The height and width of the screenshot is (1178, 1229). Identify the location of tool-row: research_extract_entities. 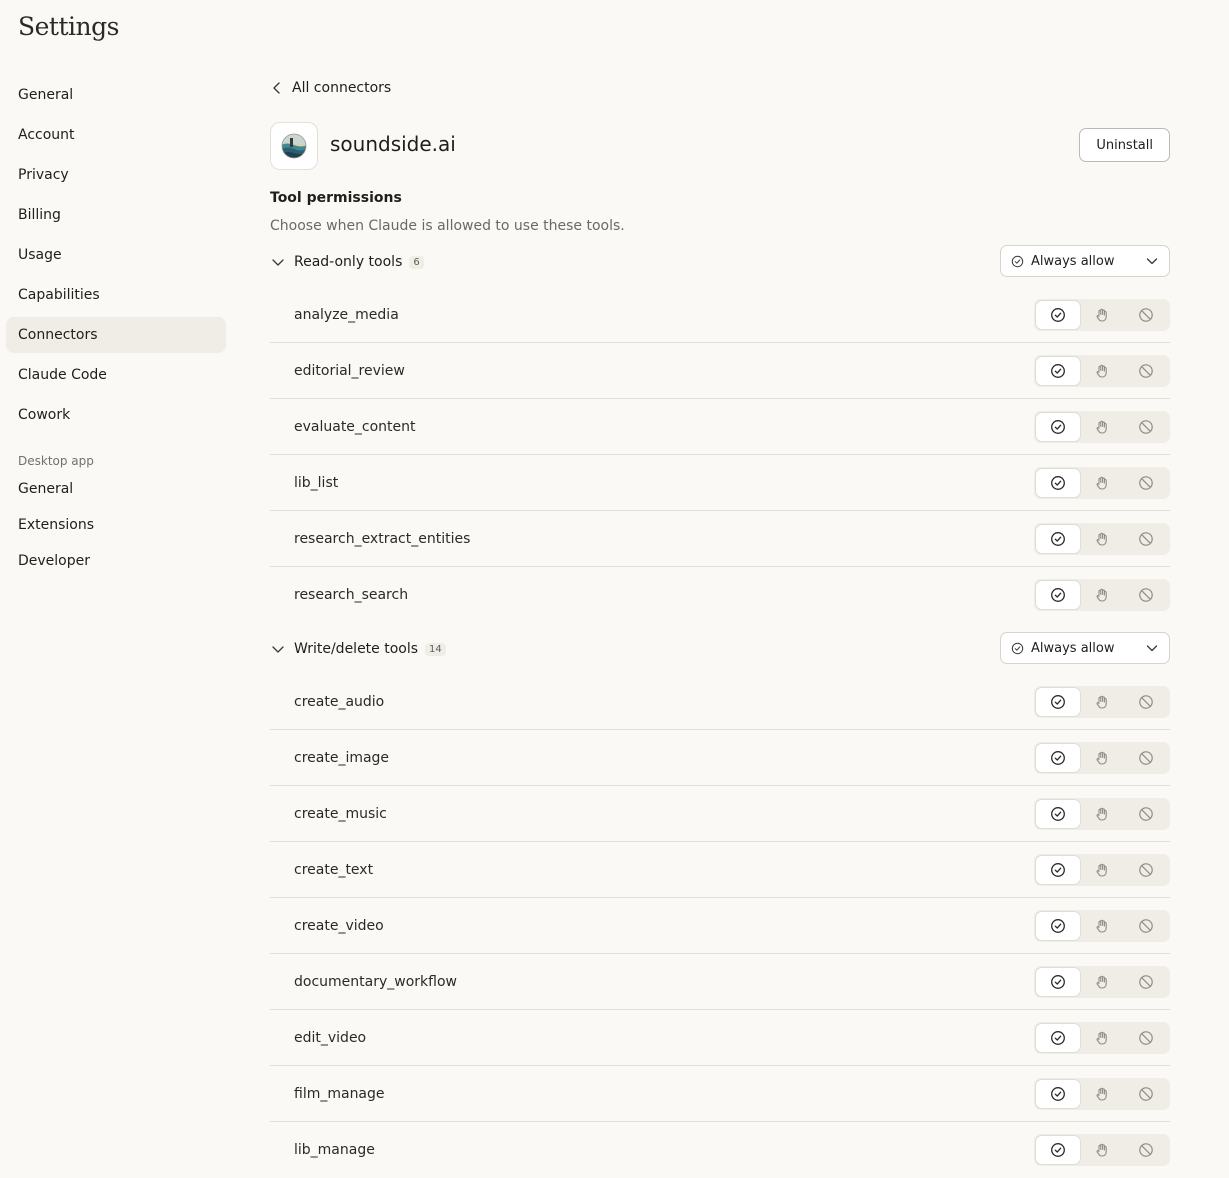
(720, 539).